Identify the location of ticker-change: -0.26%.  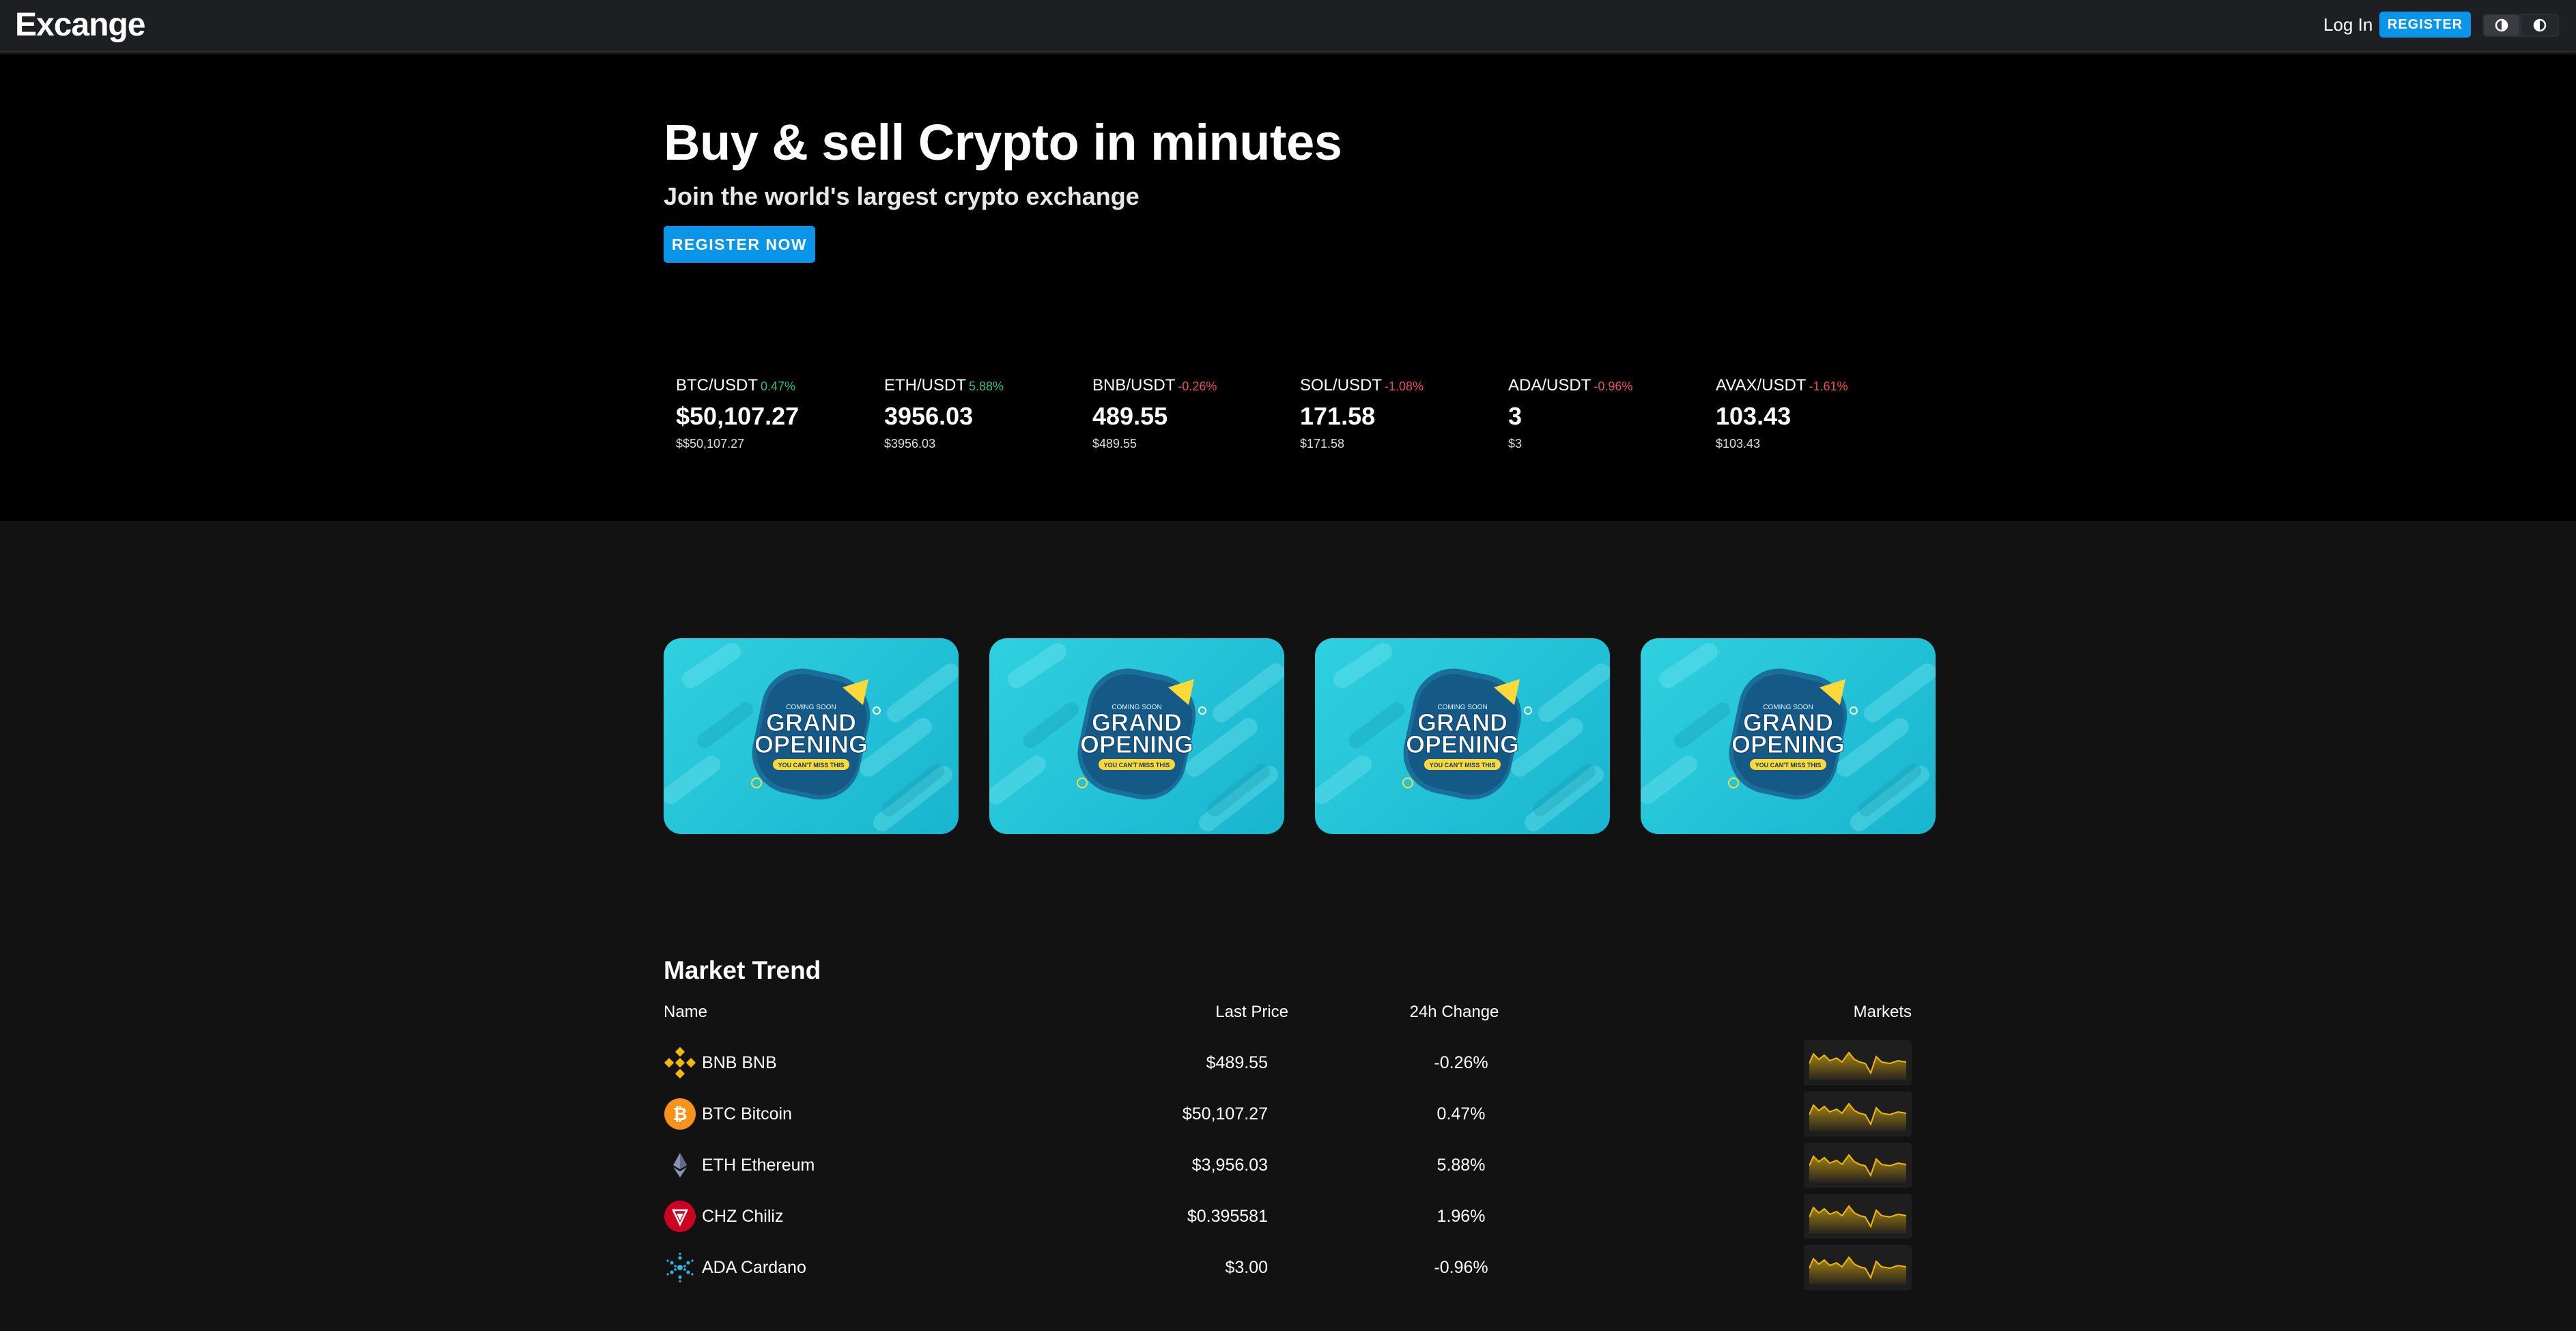
(1197, 387).